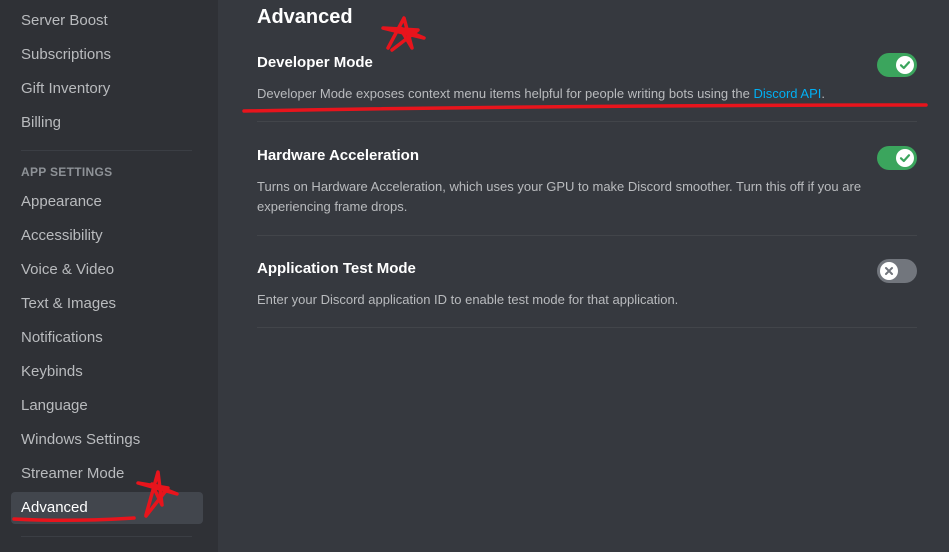 Image resolution: width=949 pixels, height=552 pixels. I want to click on close-icon, so click(889, 271).